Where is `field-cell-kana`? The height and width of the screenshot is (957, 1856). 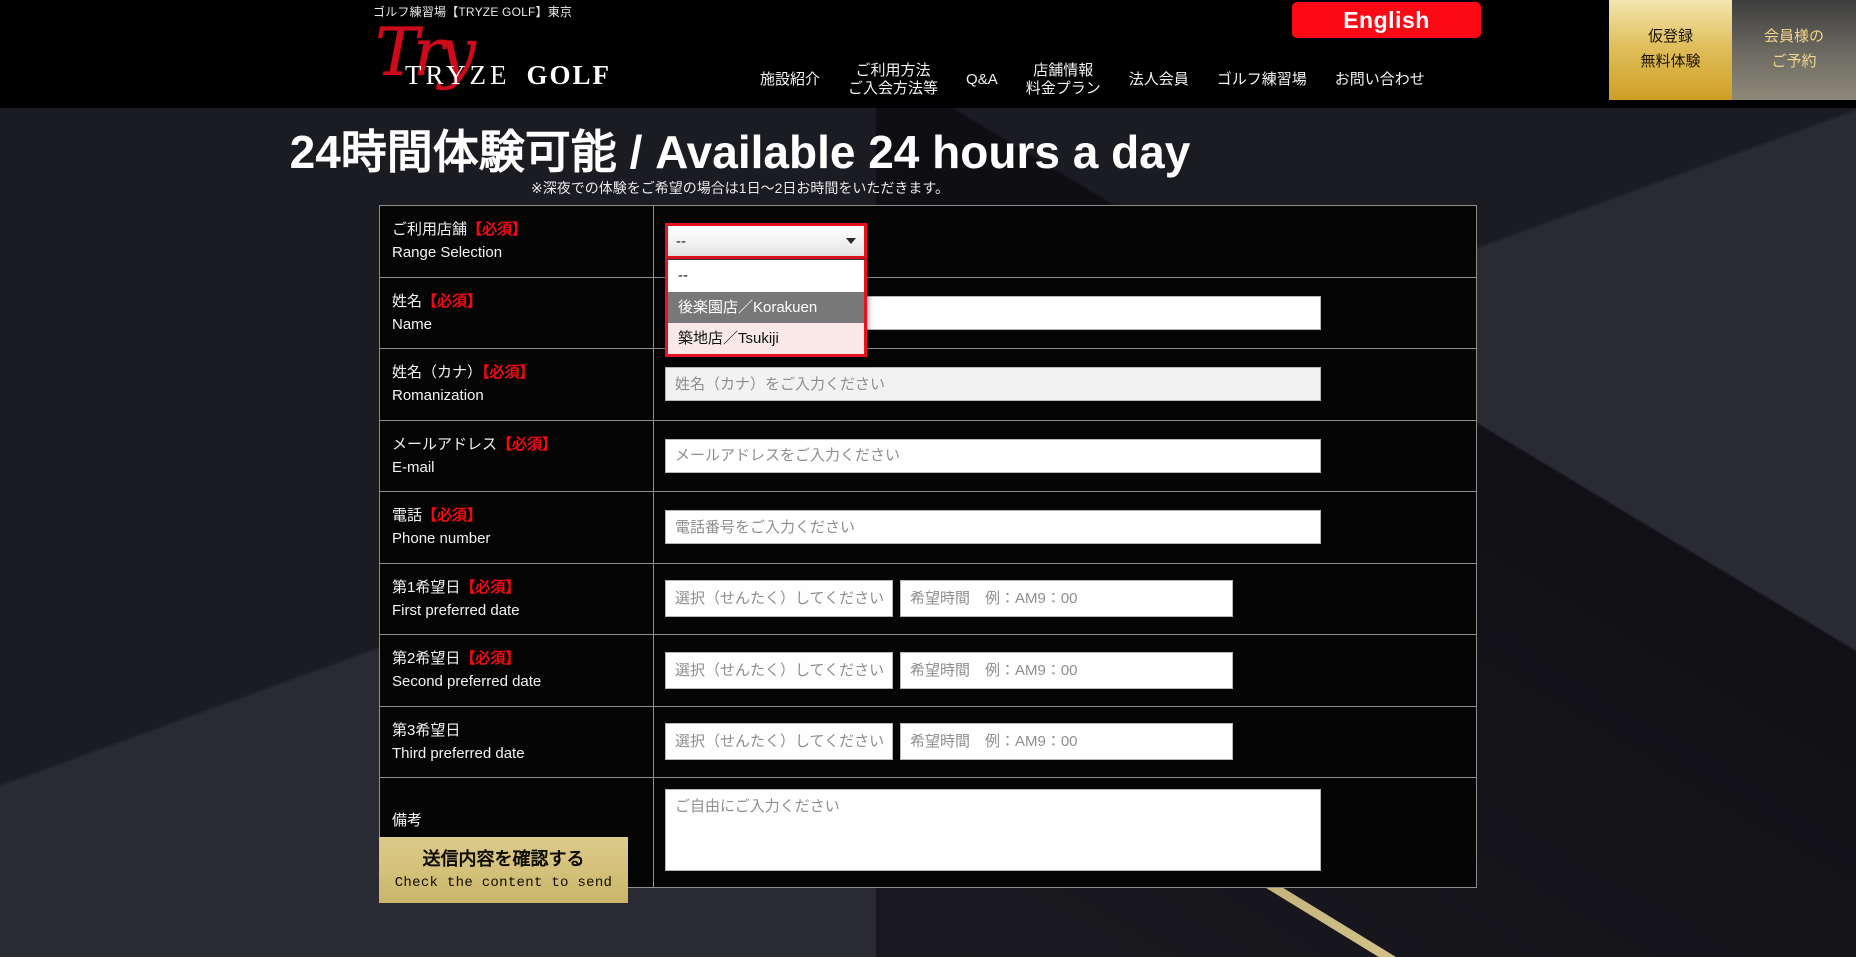
field-cell-kana is located at coordinates (1065, 384).